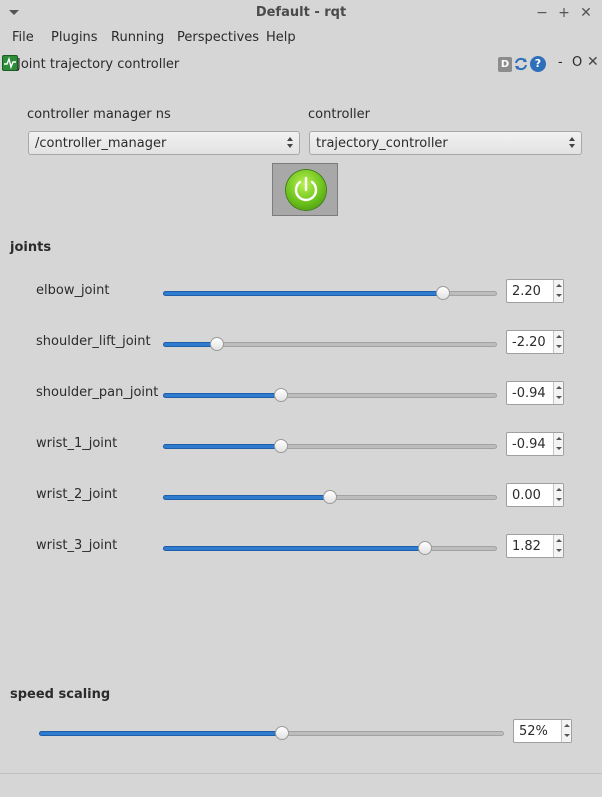  I want to click on speed-scaling-slider-handle, so click(282, 733).